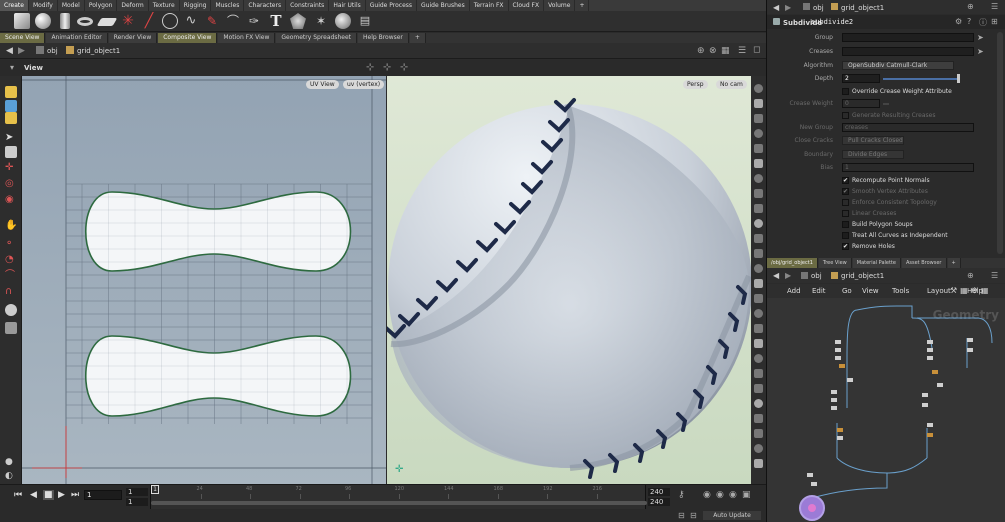  What do you see at coordinates (994, 6) in the screenshot?
I see `param-pane-menu-icon: ☰` at bounding box center [994, 6].